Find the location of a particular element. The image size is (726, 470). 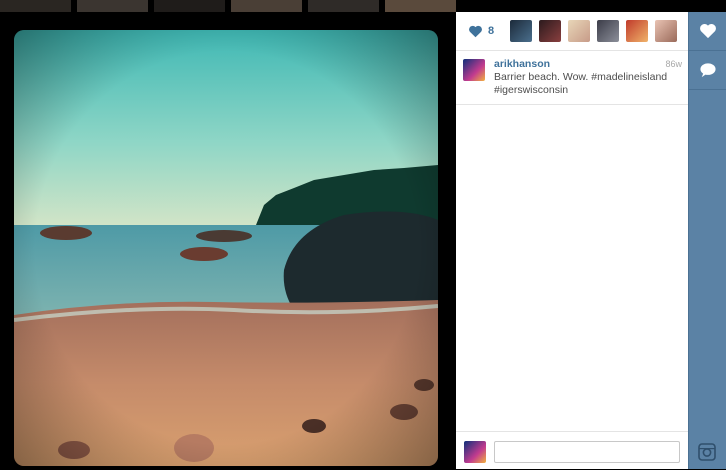

comment-input is located at coordinates (587, 452).